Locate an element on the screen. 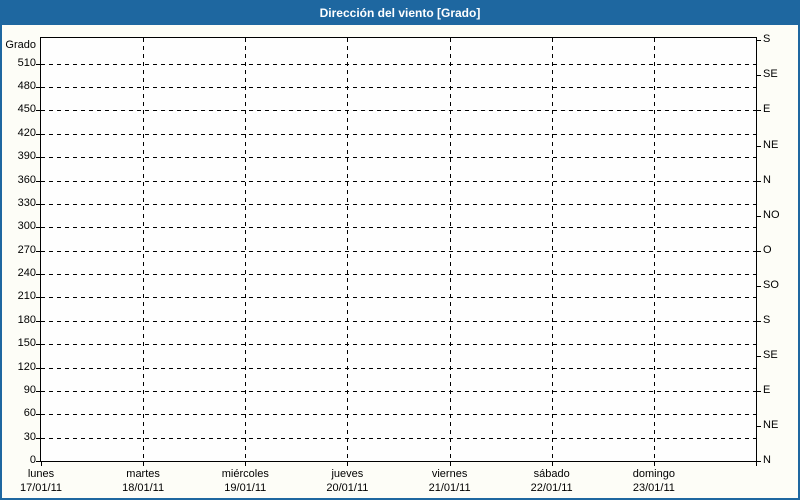  y-tick-label: 90 is located at coordinates (29, 389).